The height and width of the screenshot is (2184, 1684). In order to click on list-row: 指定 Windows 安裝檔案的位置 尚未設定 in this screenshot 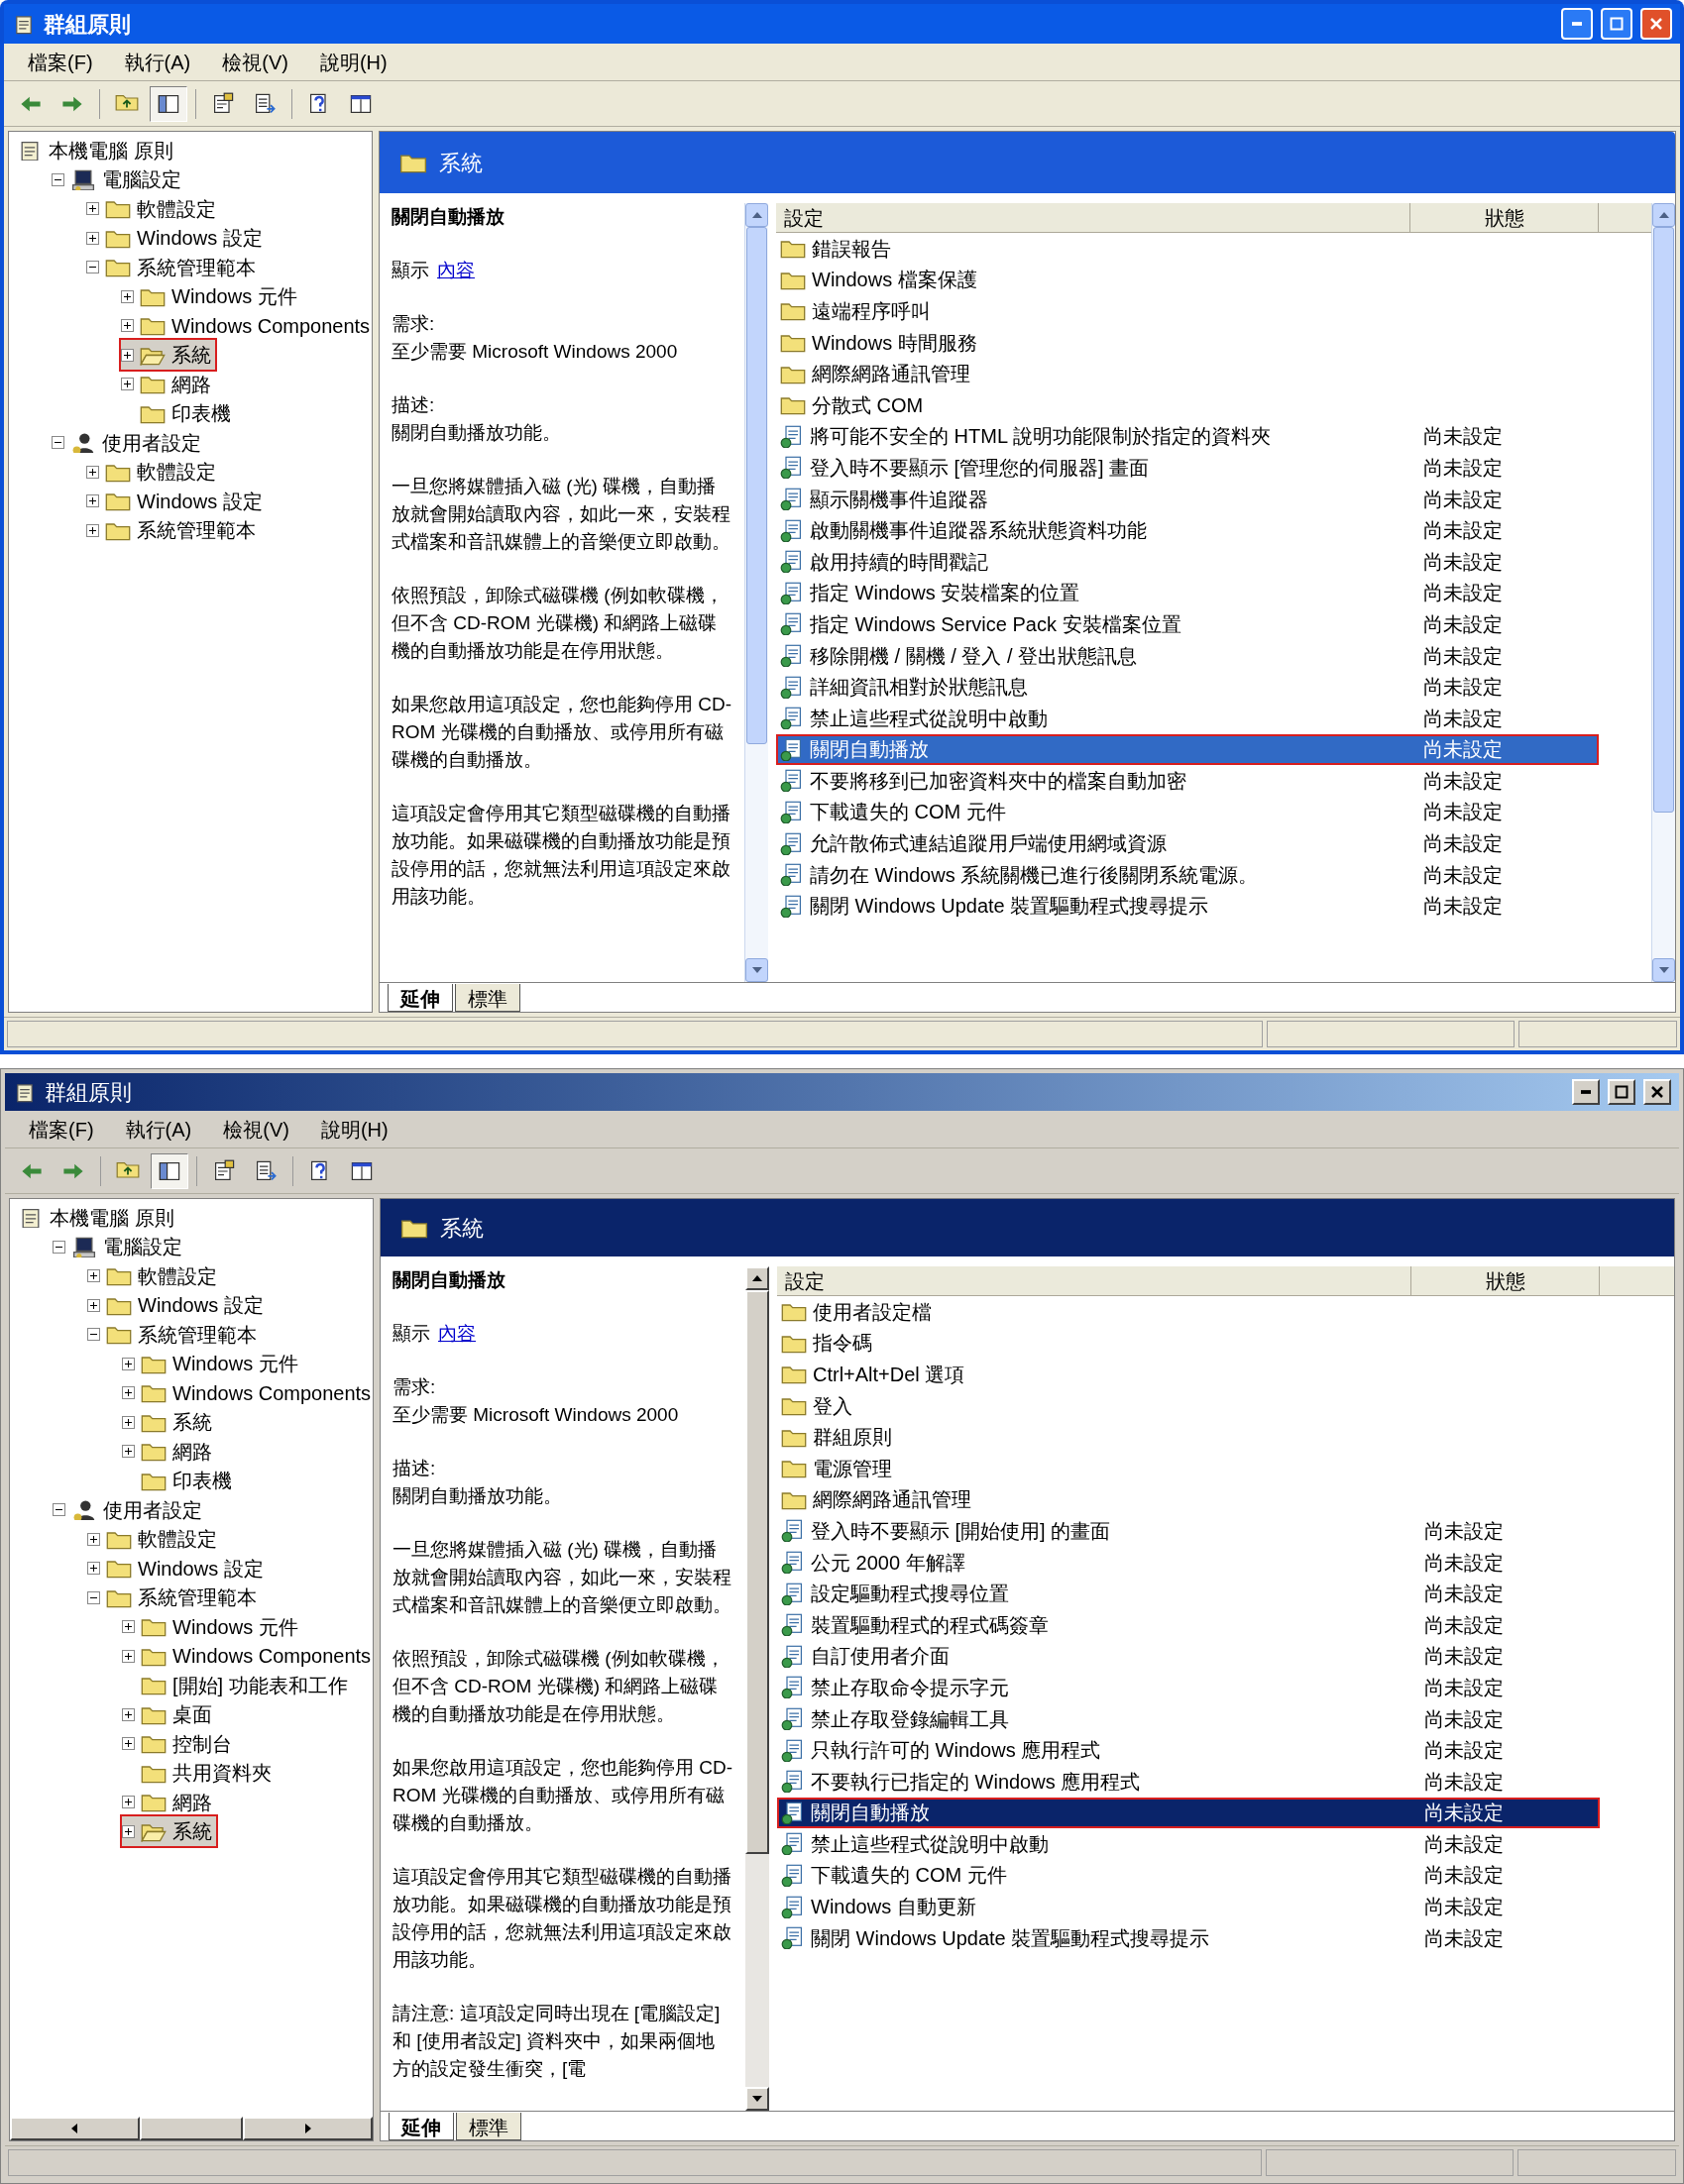, I will do `click(1187, 593)`.